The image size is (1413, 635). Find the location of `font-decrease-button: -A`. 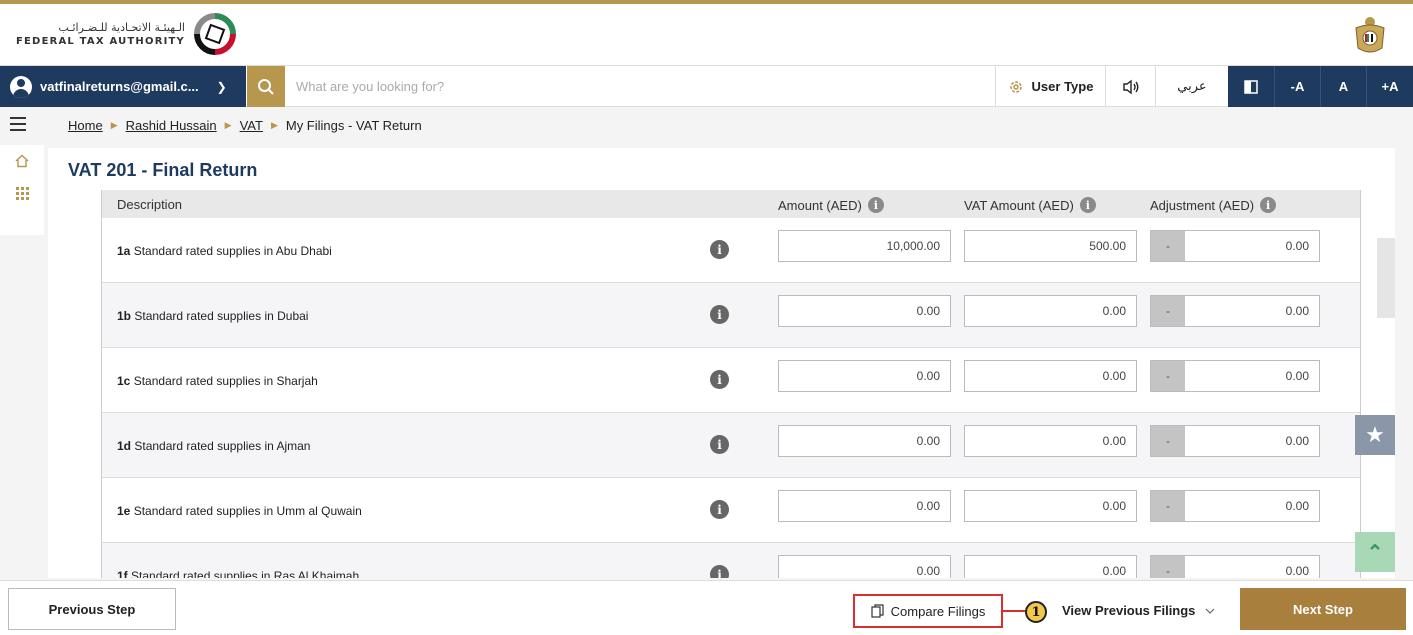

font-decrease-button: -A is located at coordinates (1297, 86).